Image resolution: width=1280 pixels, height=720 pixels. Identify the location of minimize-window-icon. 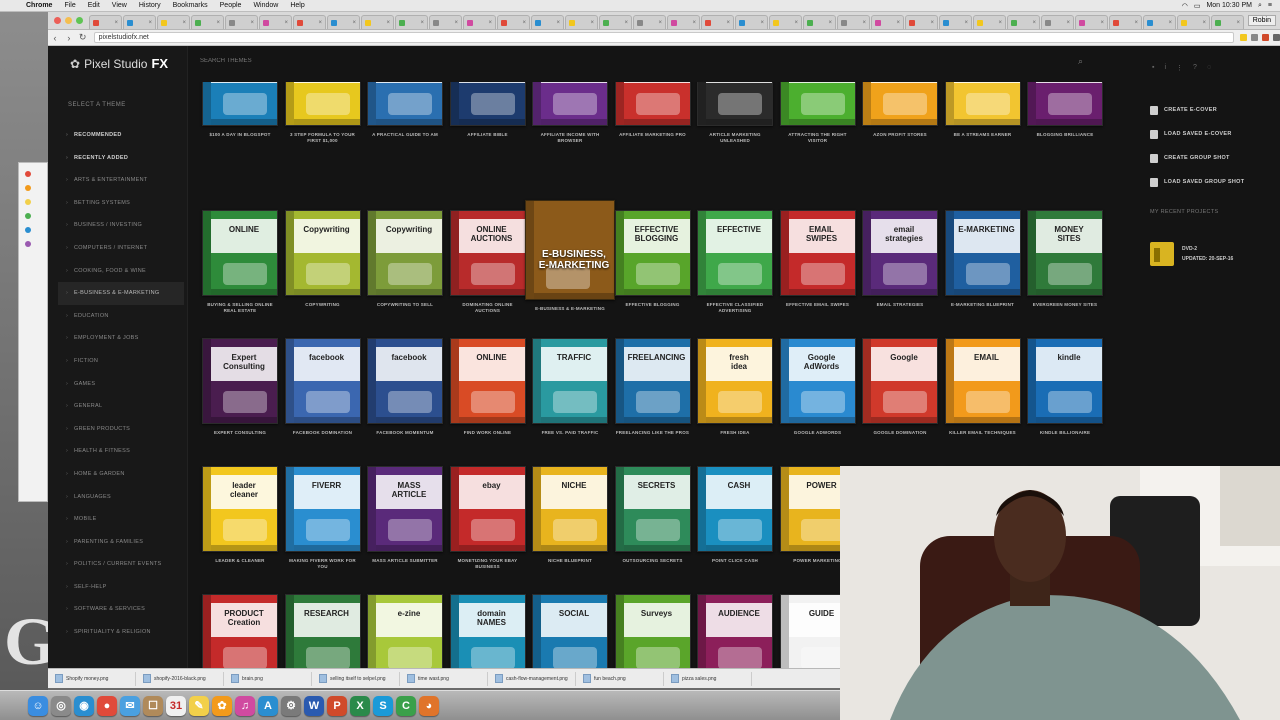
(68, 20).